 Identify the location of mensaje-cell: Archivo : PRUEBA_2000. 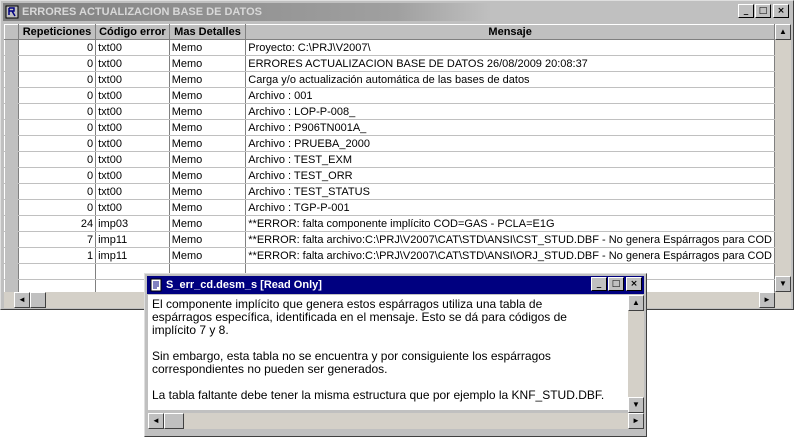
(510, 143).